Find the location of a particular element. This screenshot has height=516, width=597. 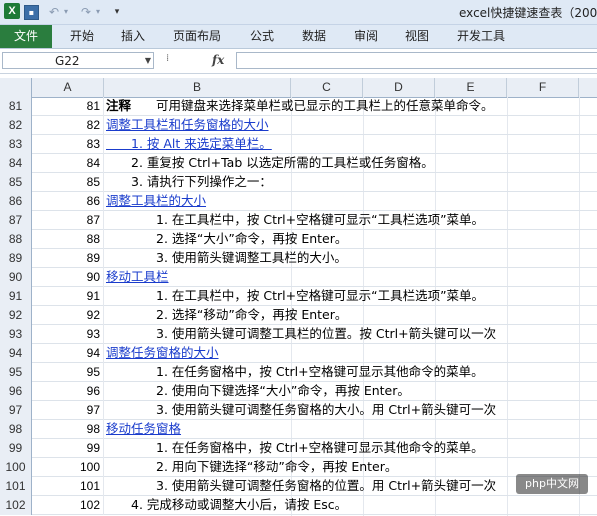

column-header-g is located at coordinates (588, 87).